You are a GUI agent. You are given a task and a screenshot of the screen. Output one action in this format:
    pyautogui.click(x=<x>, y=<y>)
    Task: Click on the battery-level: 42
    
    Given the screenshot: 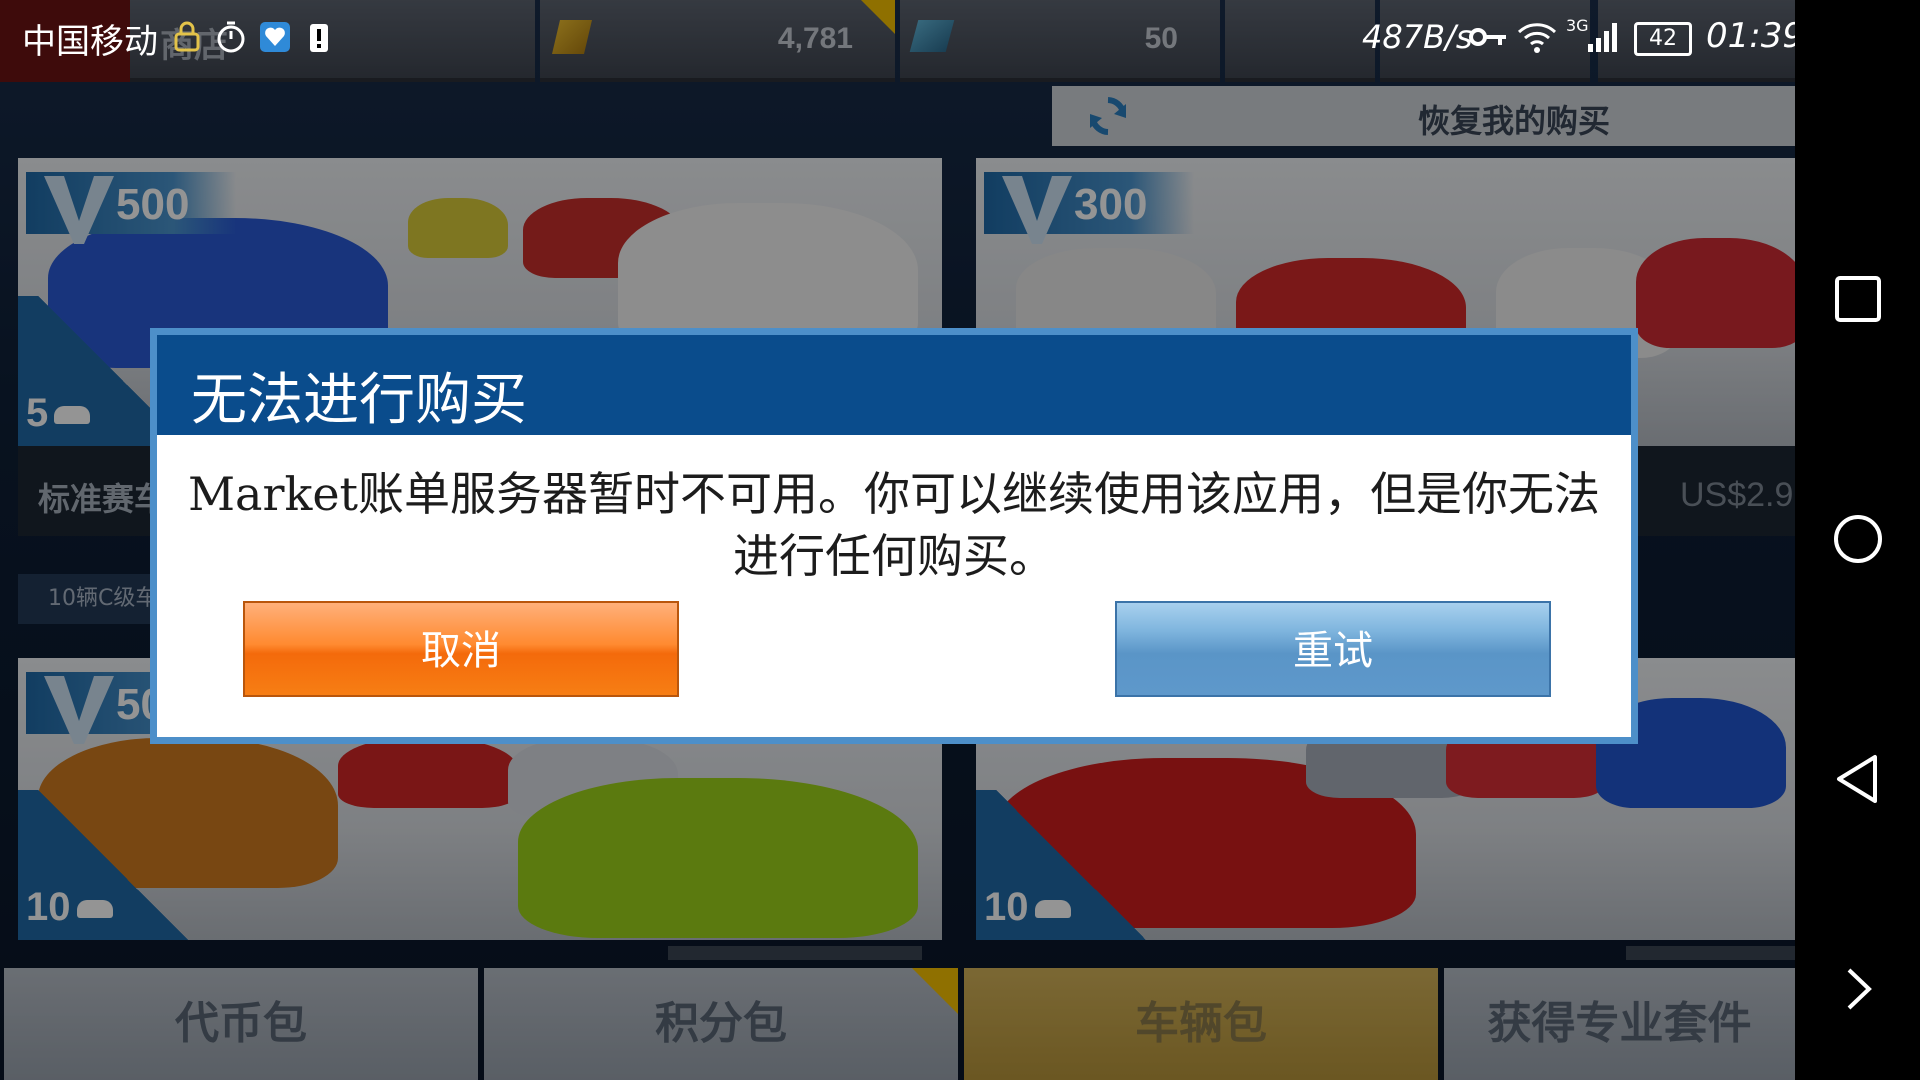 What is the action you would take?
    pyautogui.click(x=1663, y=38)
    